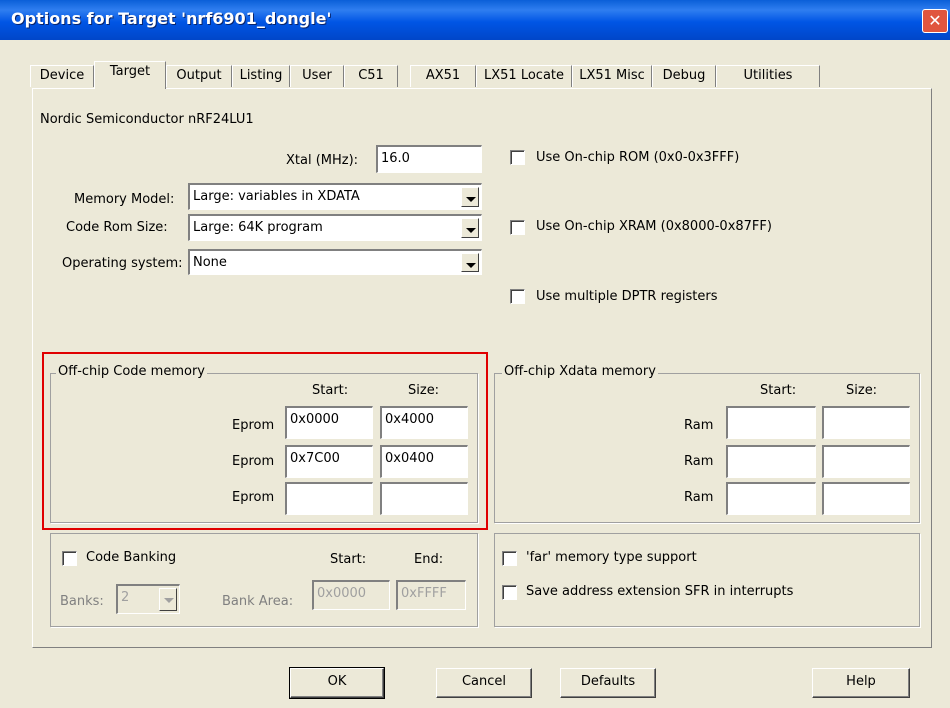 The image size is (950, 708). What do you see at coordinates (429, 559) in the screenshot?
I see `bank-end-header: End:` at bounding box center [429, 559].